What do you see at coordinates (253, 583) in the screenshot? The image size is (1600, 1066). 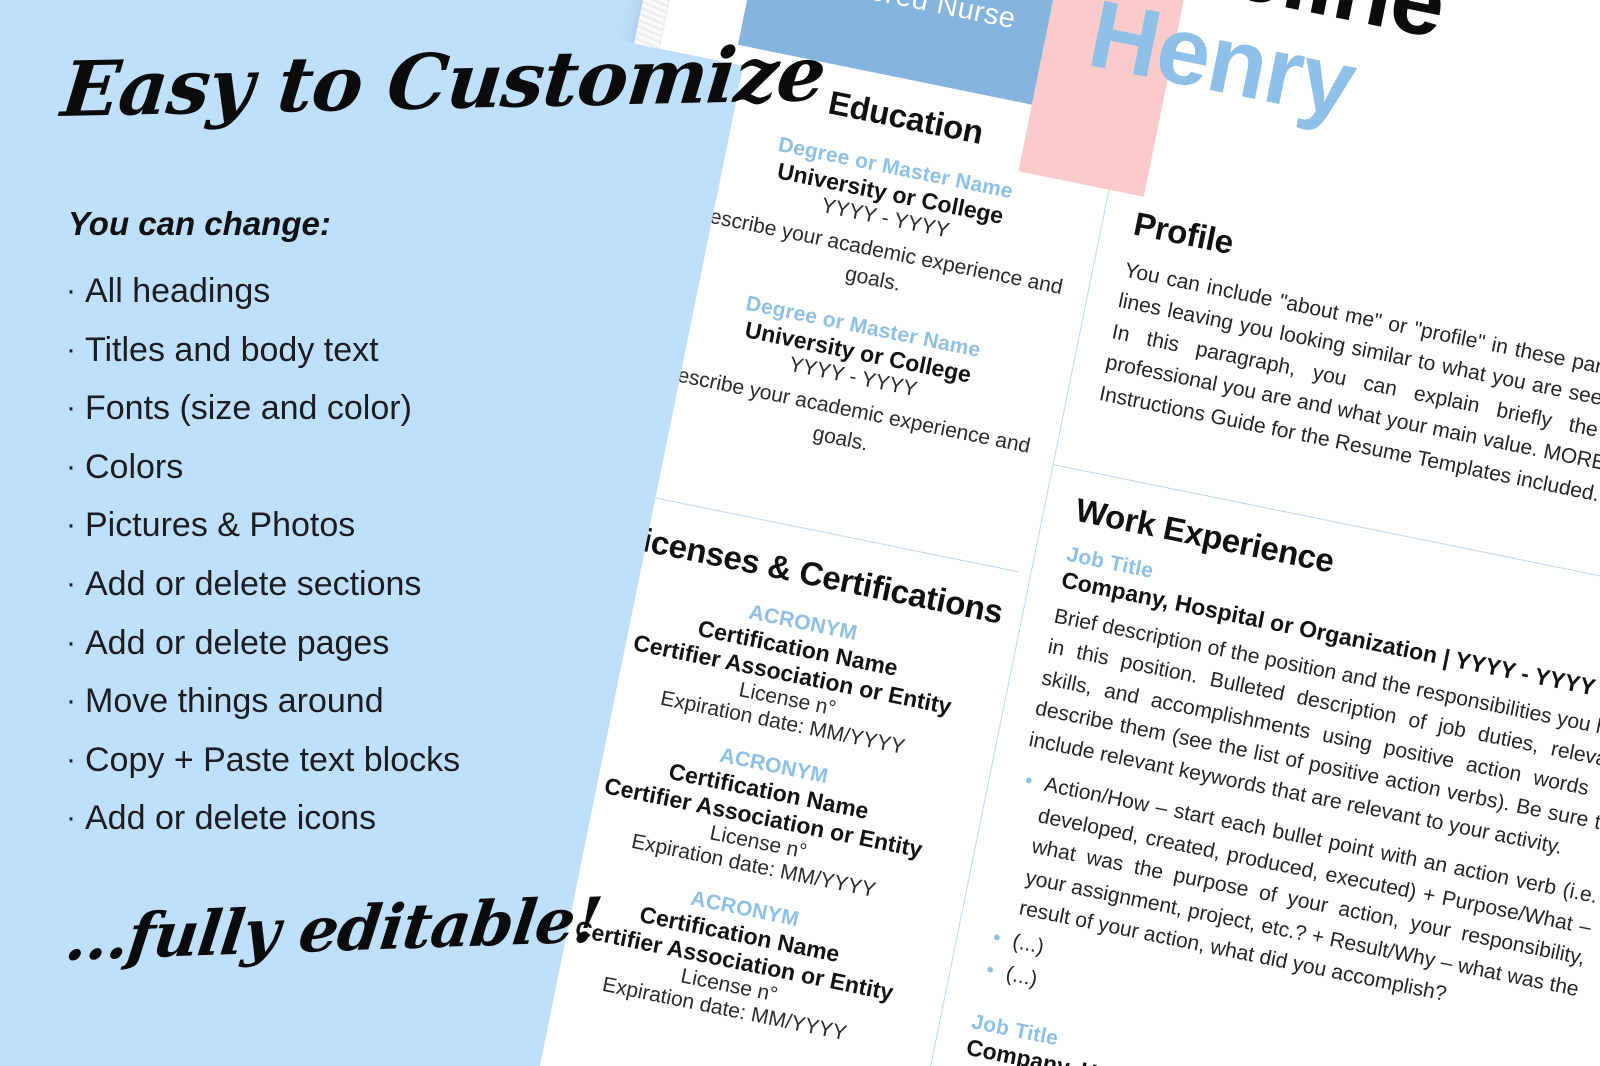 I see `promo-feature-label: Add or delete sections` at bounding box center [253, 583].